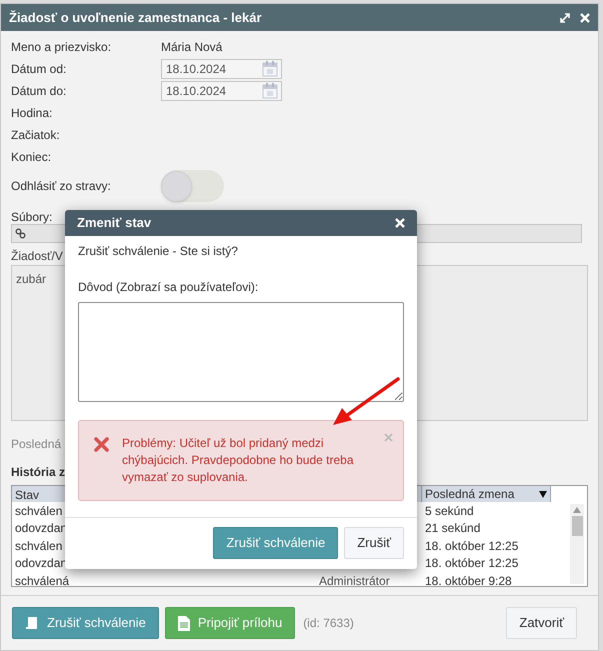 This screenshot has height=651, width=603. Describe the element at coordinates (42, 580) in the screenshot. I see `table-cell: schválená` at that location.